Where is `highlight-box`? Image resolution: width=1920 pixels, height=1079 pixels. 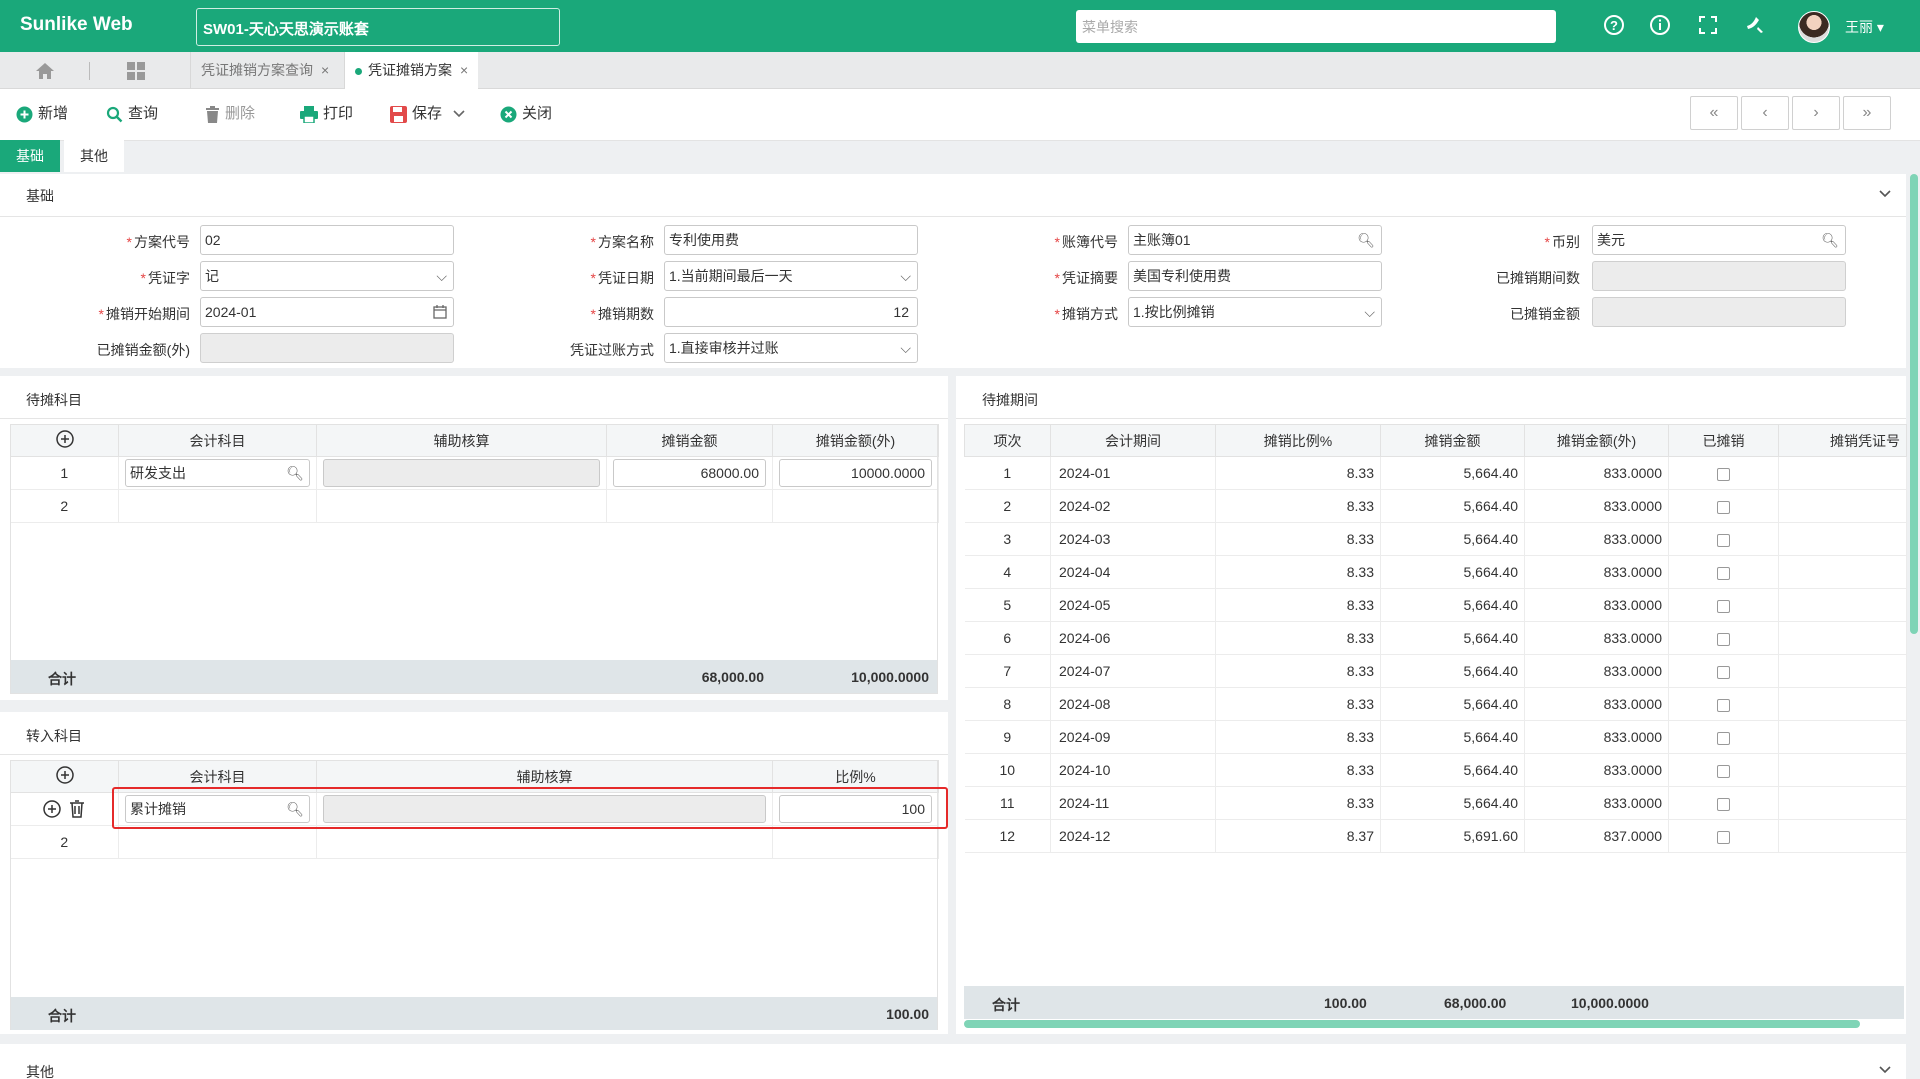 highlight-box is located at coordinates (530, 808).